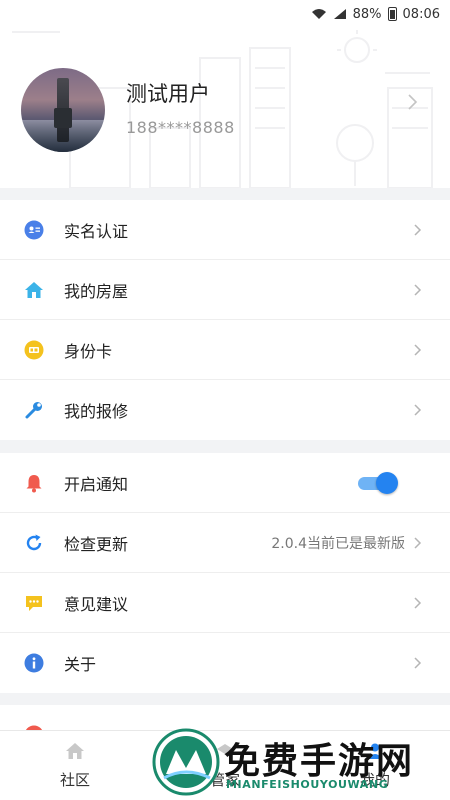  I want to click on watermark-title: 免费手游网, so click(319, 761).